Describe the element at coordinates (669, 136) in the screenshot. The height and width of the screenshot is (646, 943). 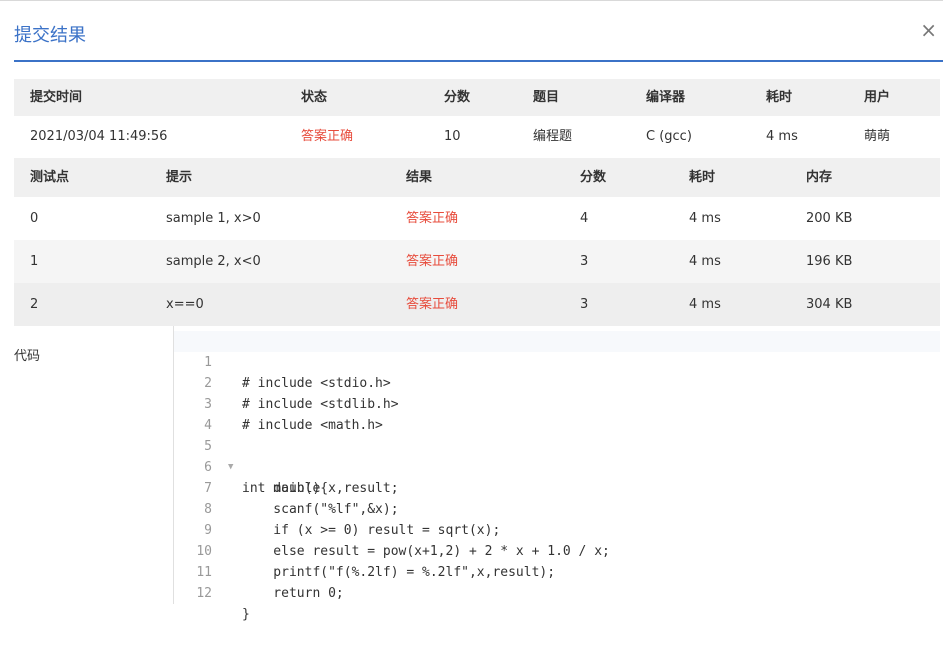
I see `compiler-value: C (gcc)` at that location.